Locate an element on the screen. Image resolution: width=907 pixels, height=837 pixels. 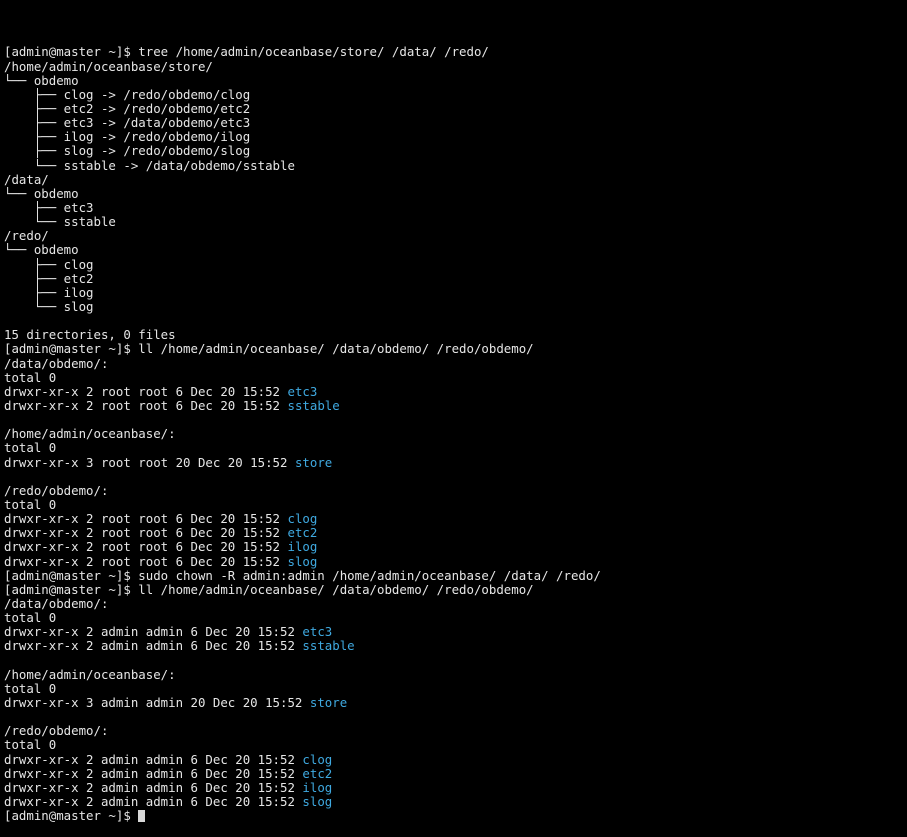
terminal-line: └── sstable is located at coordinates (455, 222).